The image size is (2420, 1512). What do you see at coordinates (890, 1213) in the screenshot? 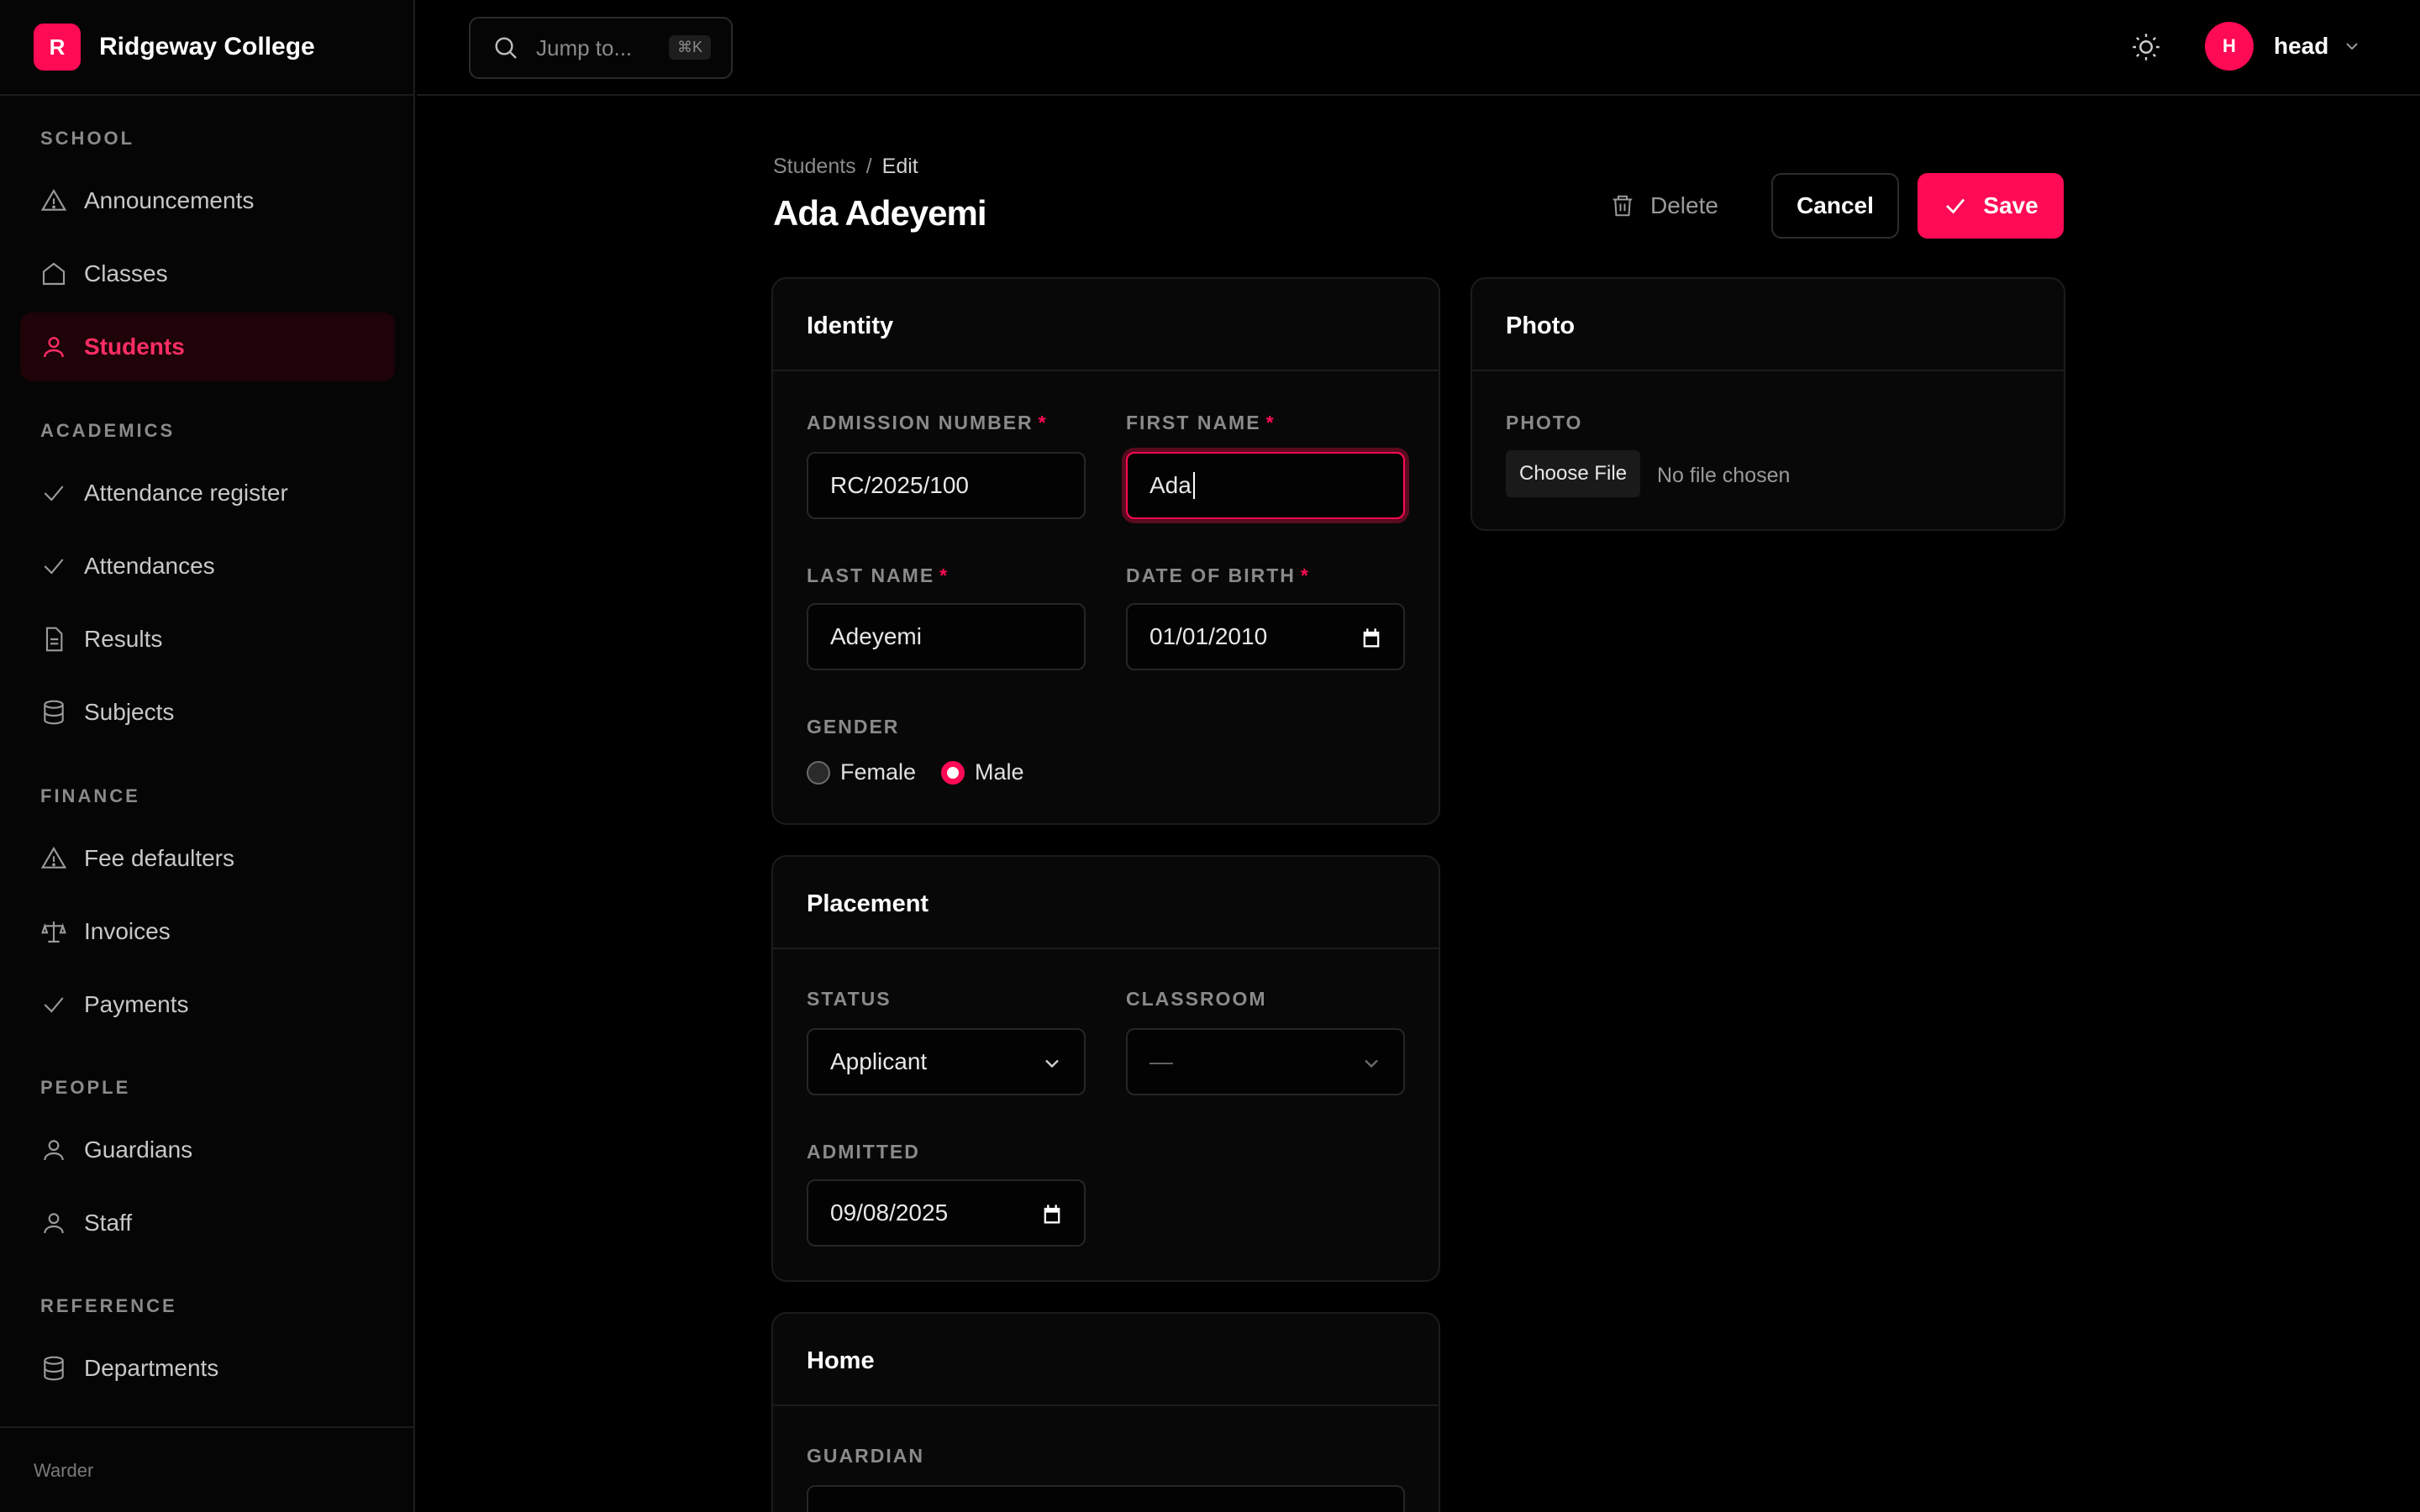
I see `admitted-value: 09/08/2025` at bounding box center [890, 1213].